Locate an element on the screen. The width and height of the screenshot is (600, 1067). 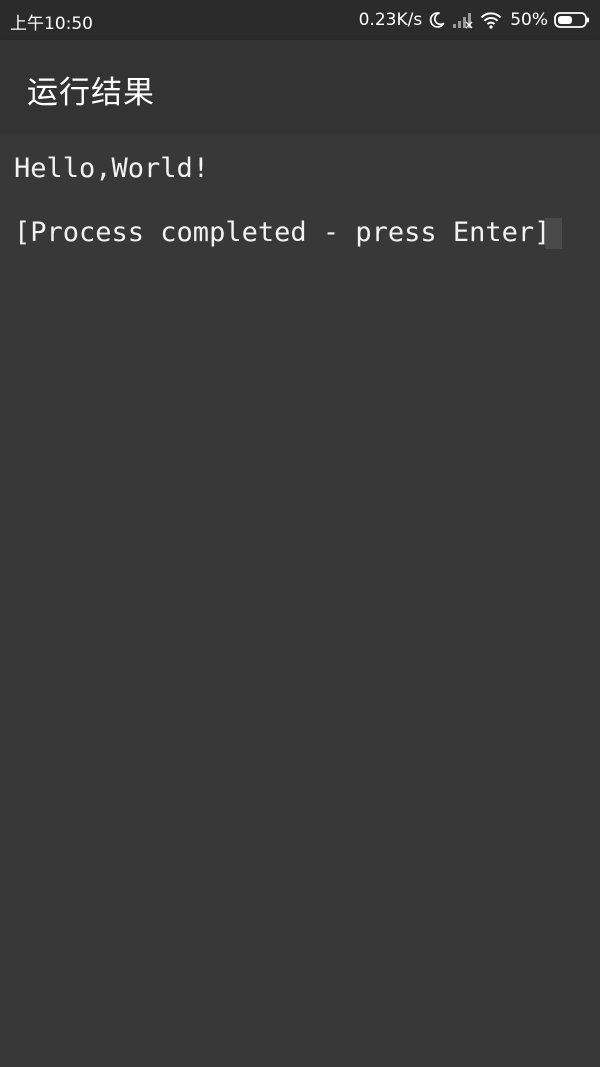
status-time: 上午10:50 is located at coordinates (51, 24).